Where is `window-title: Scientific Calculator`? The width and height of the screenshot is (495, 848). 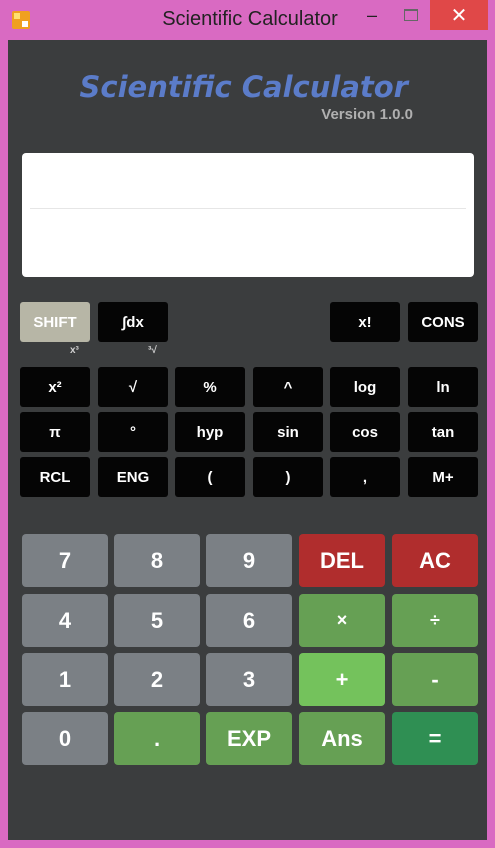
window-title: Scientific Calculator is located at coordinates (250, 19).